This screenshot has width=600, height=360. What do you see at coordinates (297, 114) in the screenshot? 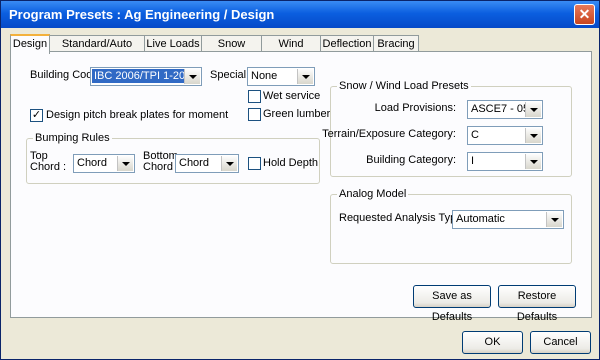
I see `green-lumber-label: Green lumber` at bounding box center [297, 114].